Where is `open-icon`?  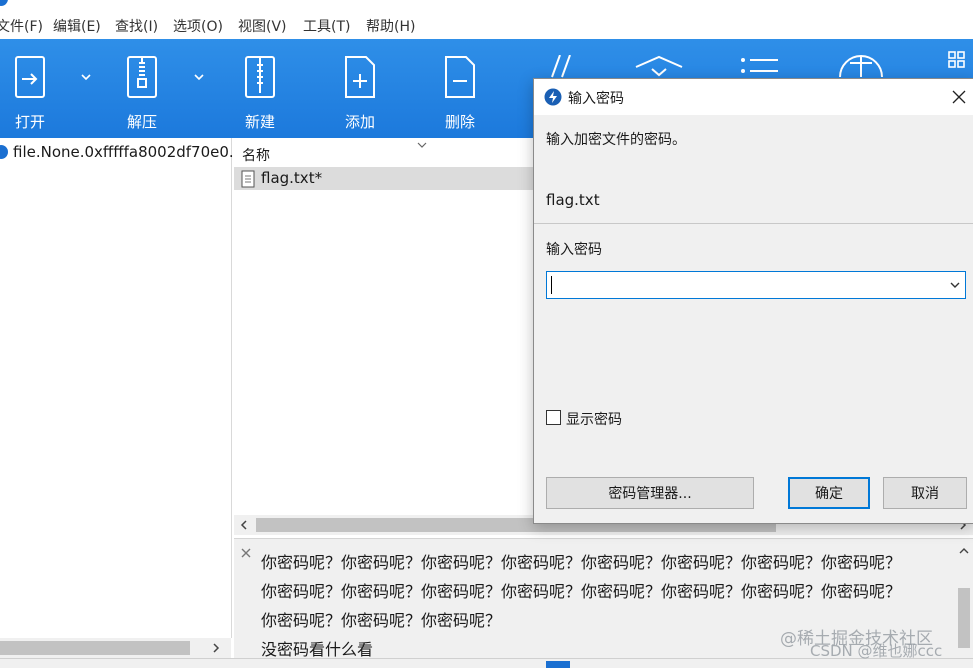 open-icon is located at coordinates (30, 77).